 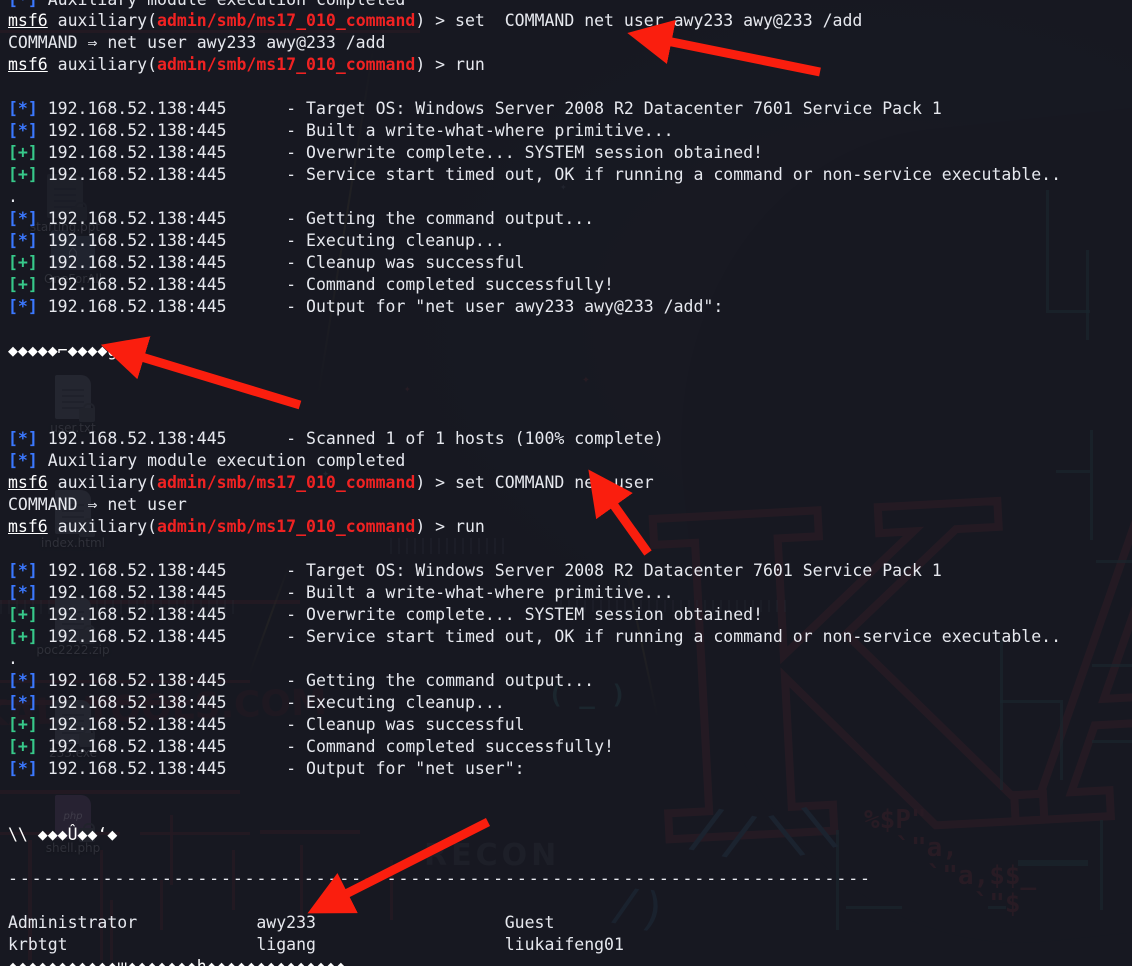 I want to click on prompt-command: ) > run, so click(x=450, y=526).